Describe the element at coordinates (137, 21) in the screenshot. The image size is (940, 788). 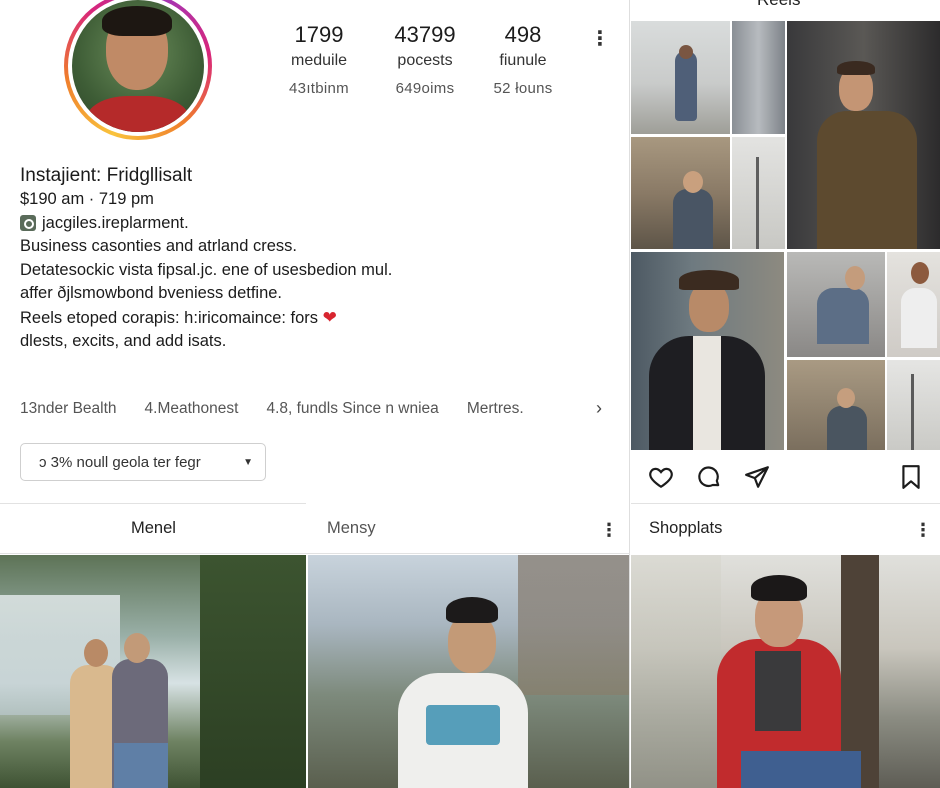
I see `avatar-hair` at that location.